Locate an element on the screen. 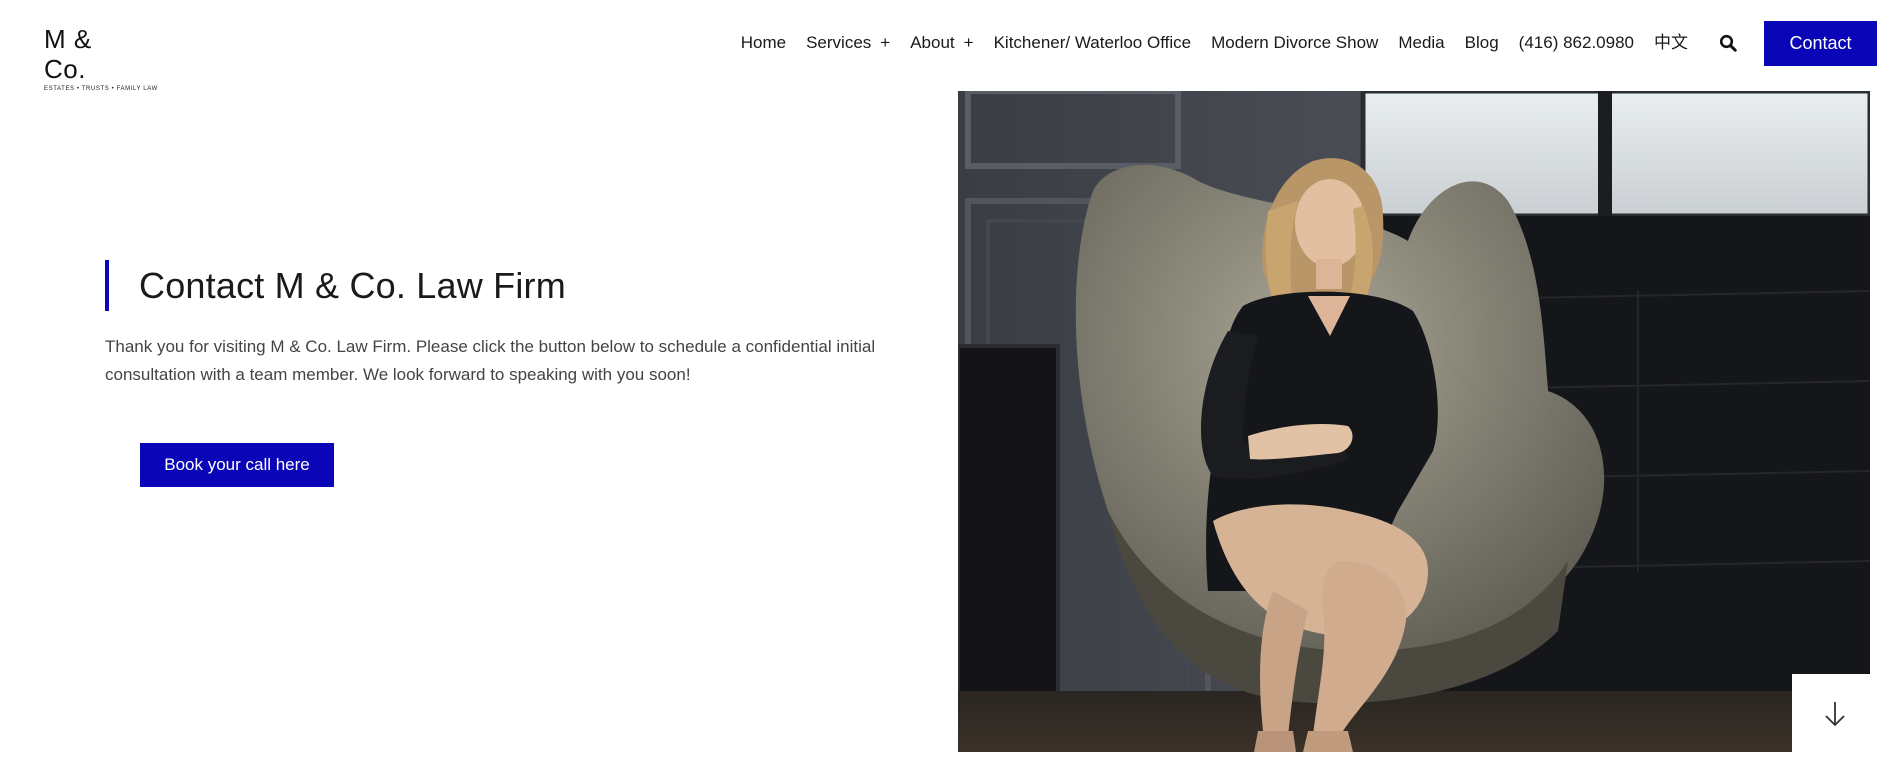  nav-item-label: About is located at coordinates (932, 42).